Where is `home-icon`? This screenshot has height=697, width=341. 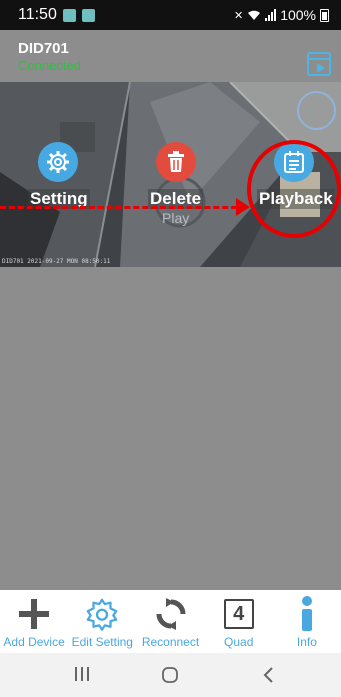 home-icon is located at coordinates (170, 675).